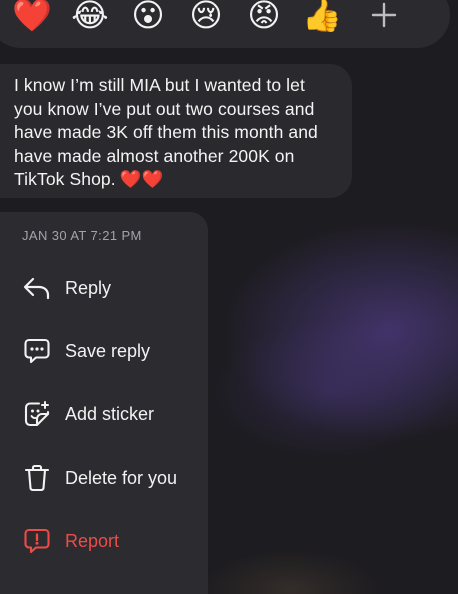  I want to click on crying-face-icon: 😢, so click(206, 16).